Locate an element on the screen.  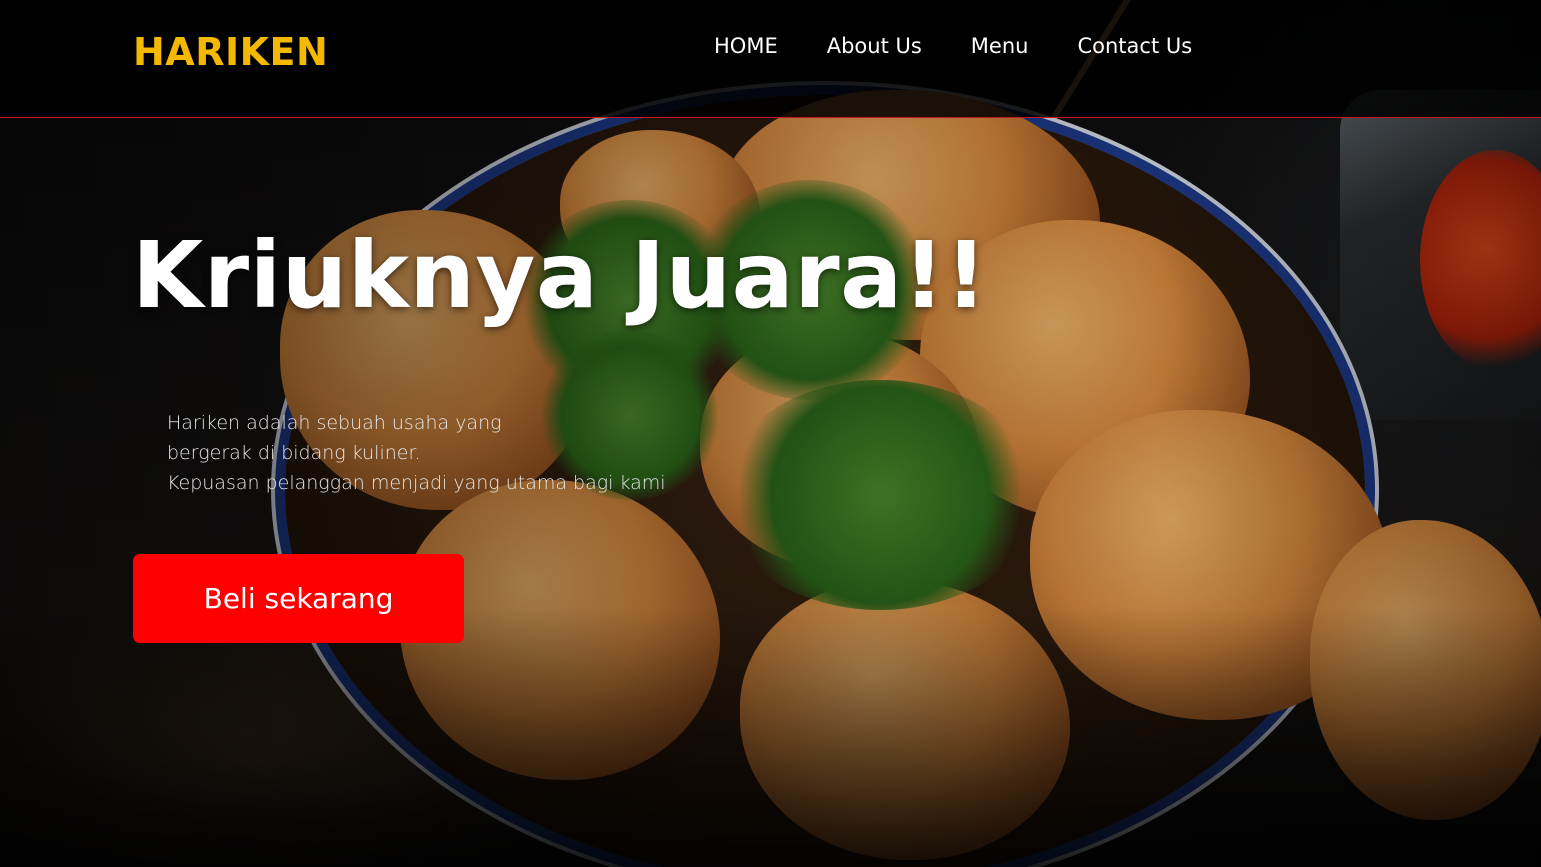
hero-title: Kriuknya Juara!! is located at coordinates (560, 275).